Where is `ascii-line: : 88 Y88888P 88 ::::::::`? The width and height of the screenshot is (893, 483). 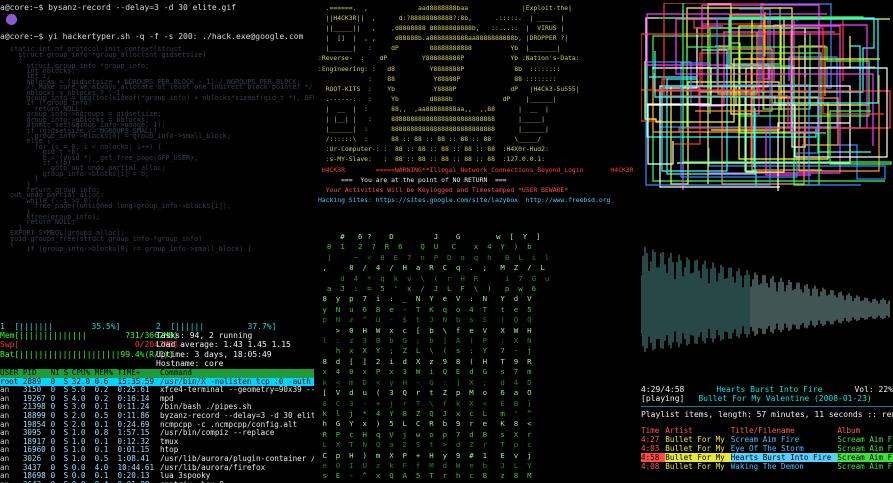
ascii-line: : 88 Y88888P 88 :::::::: is located at coordinates (437, 78).